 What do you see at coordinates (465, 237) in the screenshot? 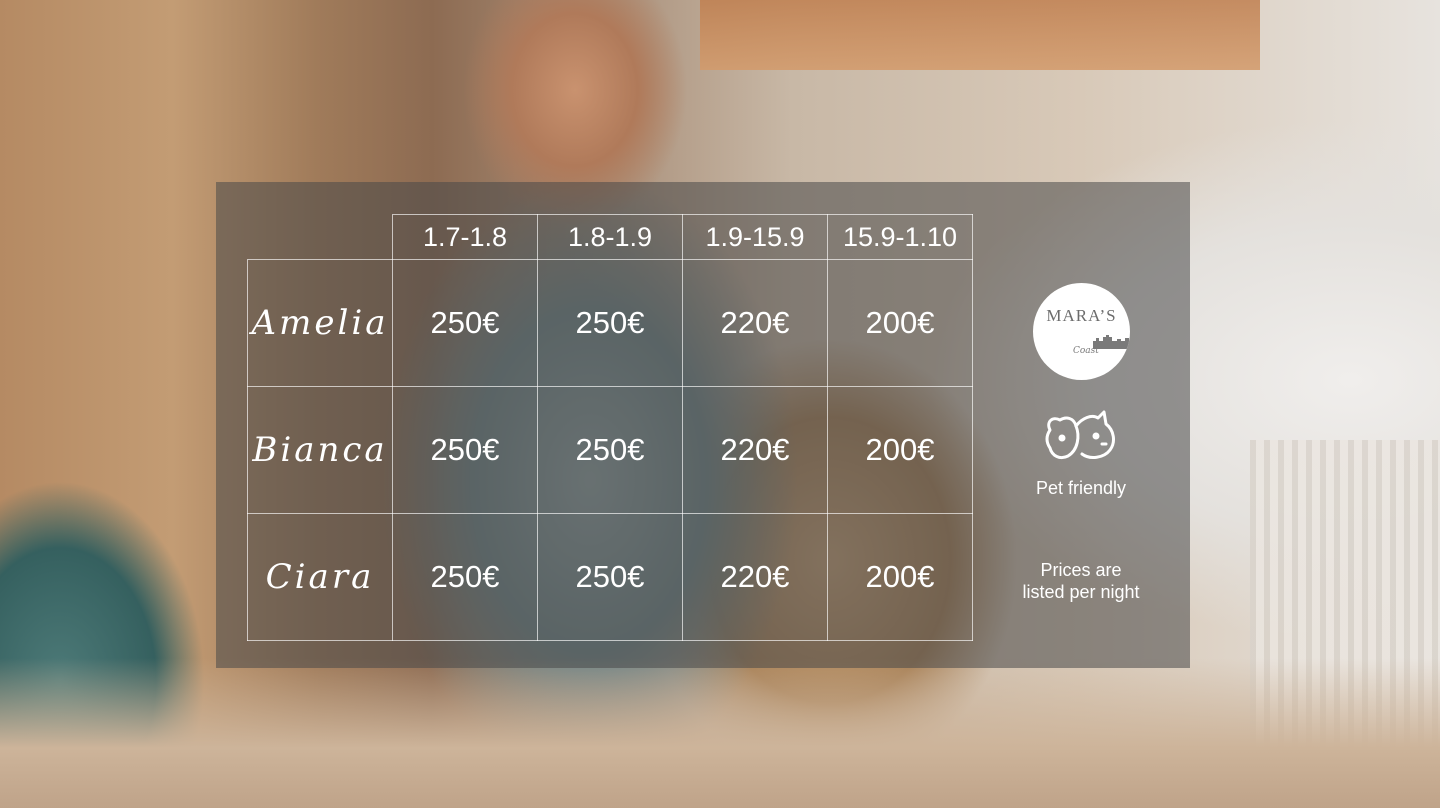
I see `period-header: 1.7-1.8` at bounding box center [465, 237].